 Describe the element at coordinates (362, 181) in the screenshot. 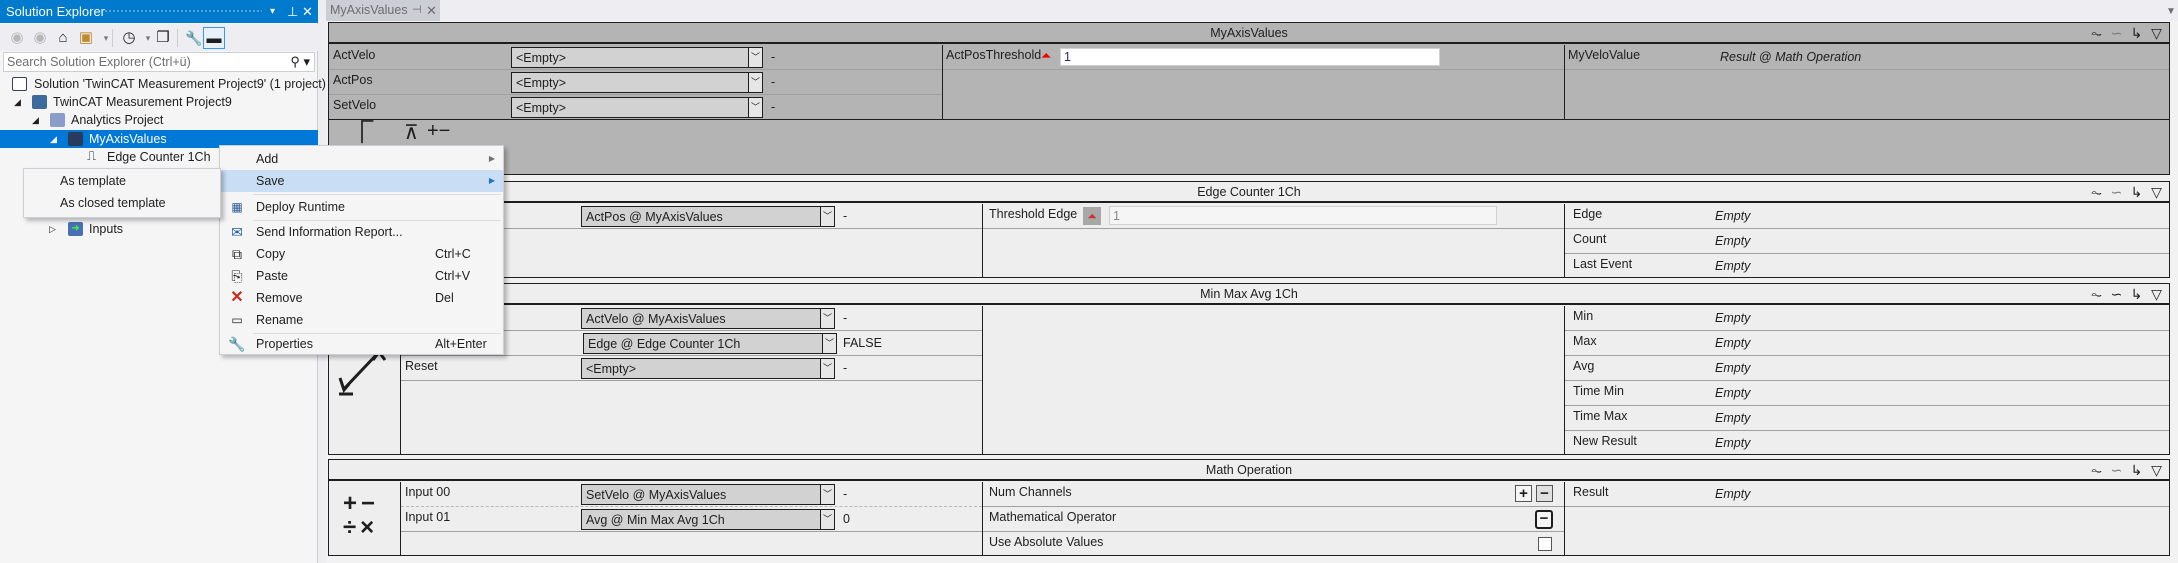

I see `menu-item-save: Save ▶` at that location.